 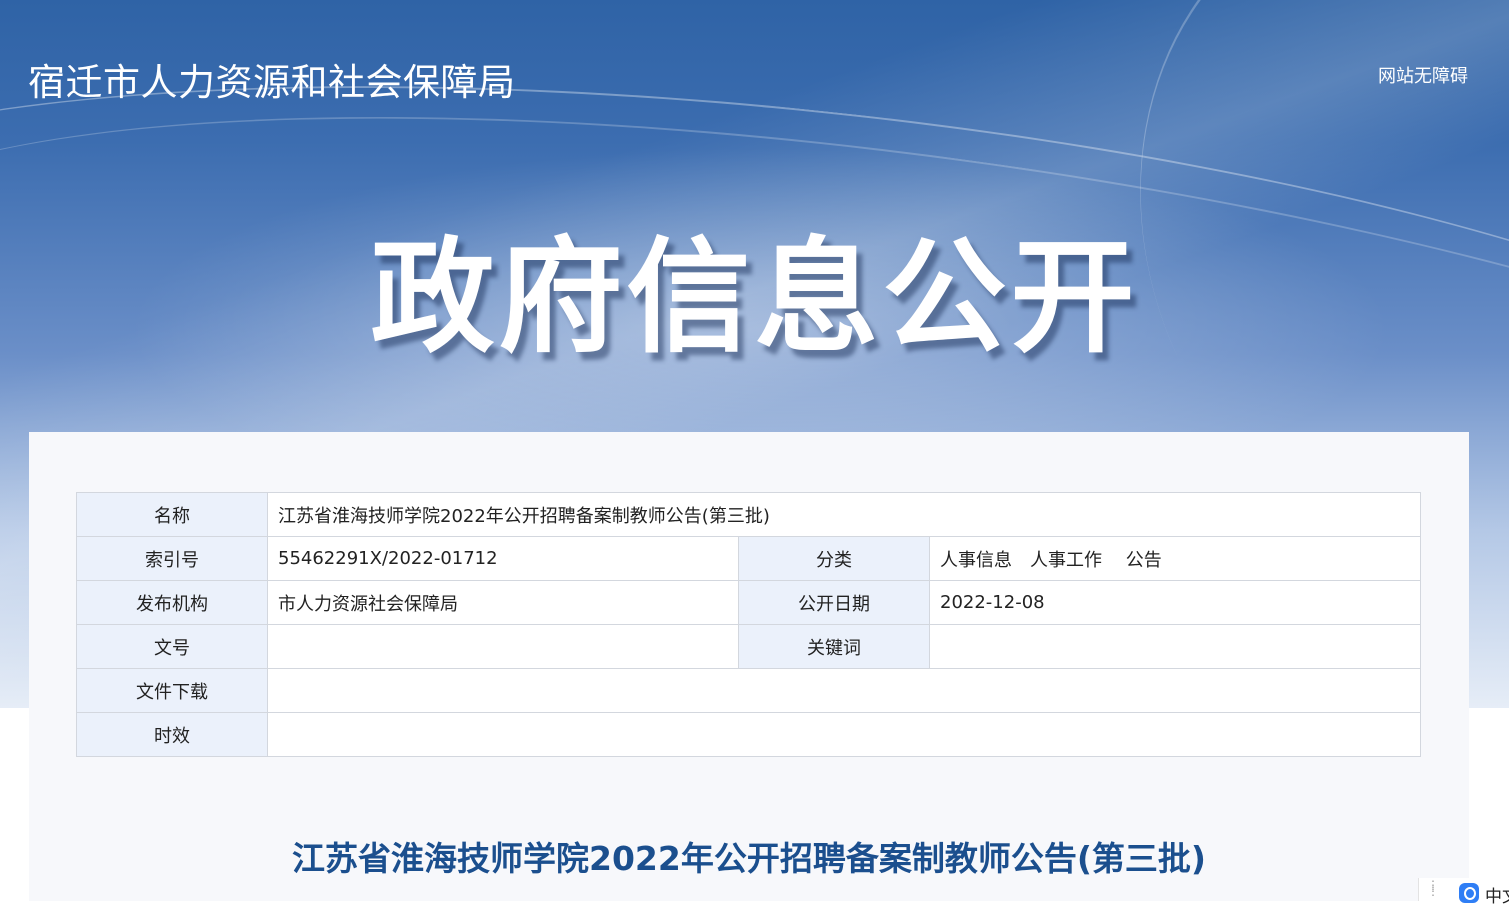 What do you see at coordinates (172, 558) in the screenshot?
I see `index-label: 索引号` at bounding box center [172, 558].